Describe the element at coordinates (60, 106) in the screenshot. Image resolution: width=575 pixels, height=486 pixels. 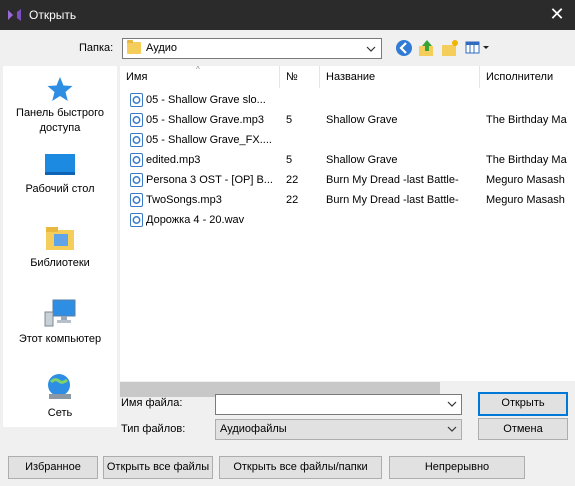
I see `place-quick-access: Панель быстрого доступа` at that location.